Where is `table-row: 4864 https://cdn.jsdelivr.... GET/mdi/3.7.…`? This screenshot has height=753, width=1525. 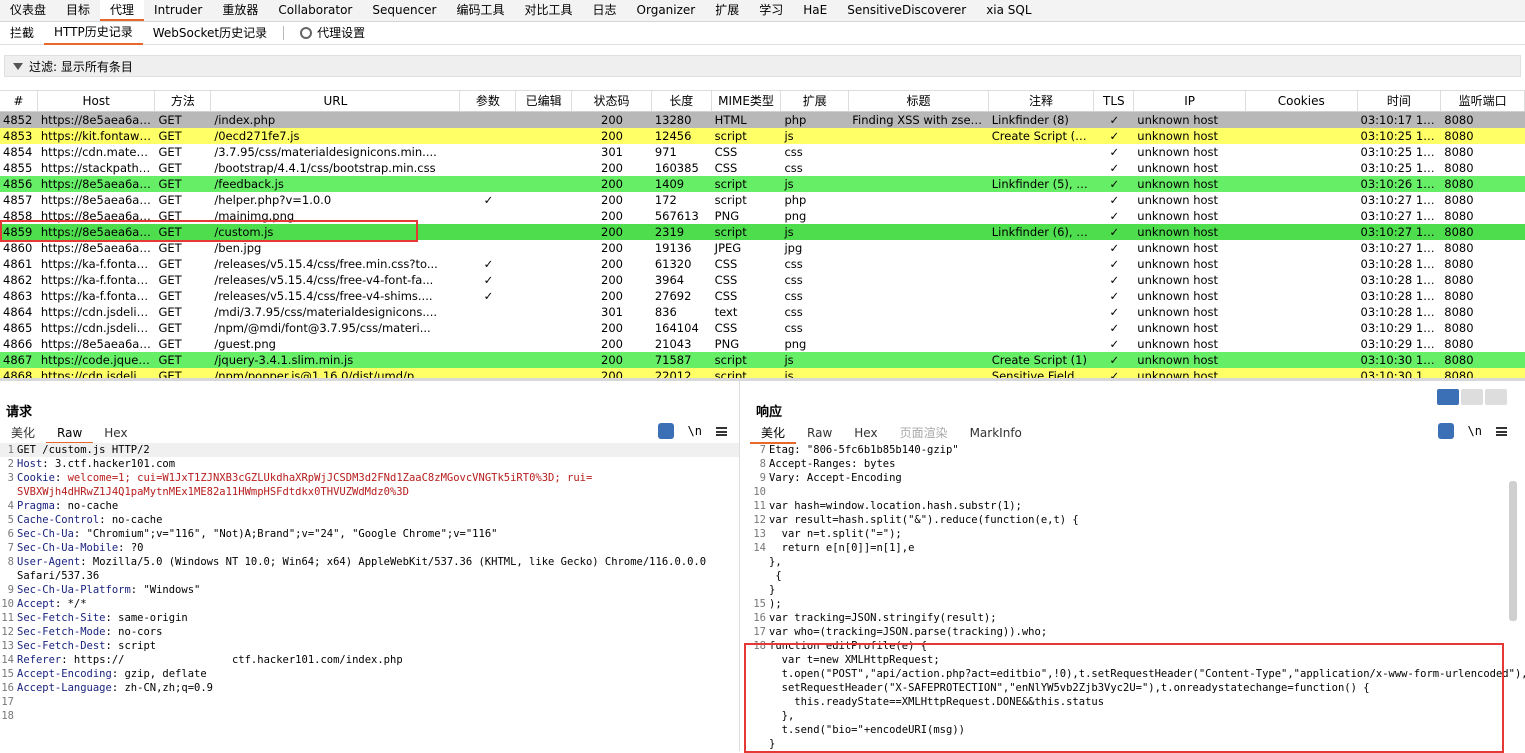 table-row: 4864 https://cdn.jsdelivr.... GET/mdi/3.7.… is located at coordinates (762, 312).